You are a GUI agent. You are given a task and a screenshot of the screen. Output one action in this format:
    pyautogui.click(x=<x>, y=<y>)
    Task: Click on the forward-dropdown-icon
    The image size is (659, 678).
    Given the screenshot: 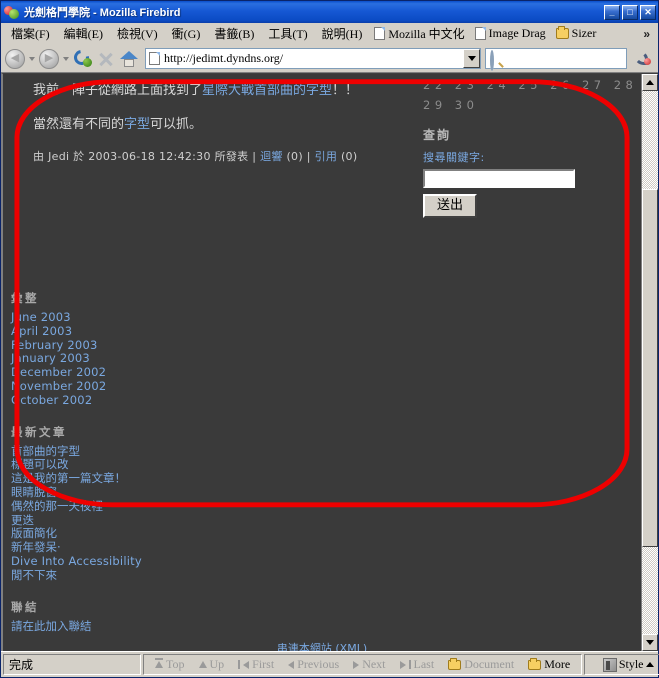 What is the action you would take?
    pyautogui.click(x=66, y=58)
    